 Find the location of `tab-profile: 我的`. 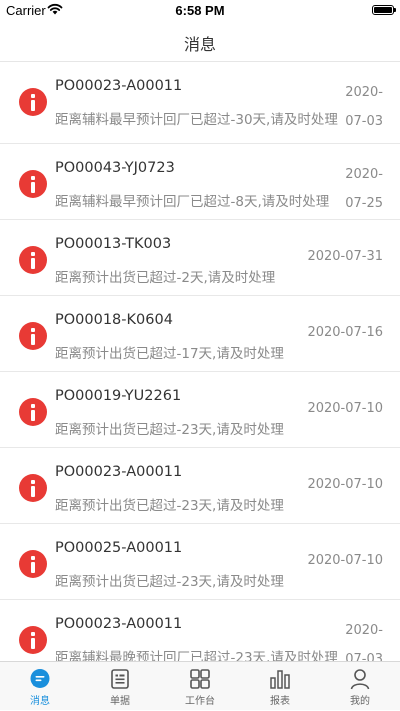

tab-profile: 我的 is located at coordinates (360, 686).